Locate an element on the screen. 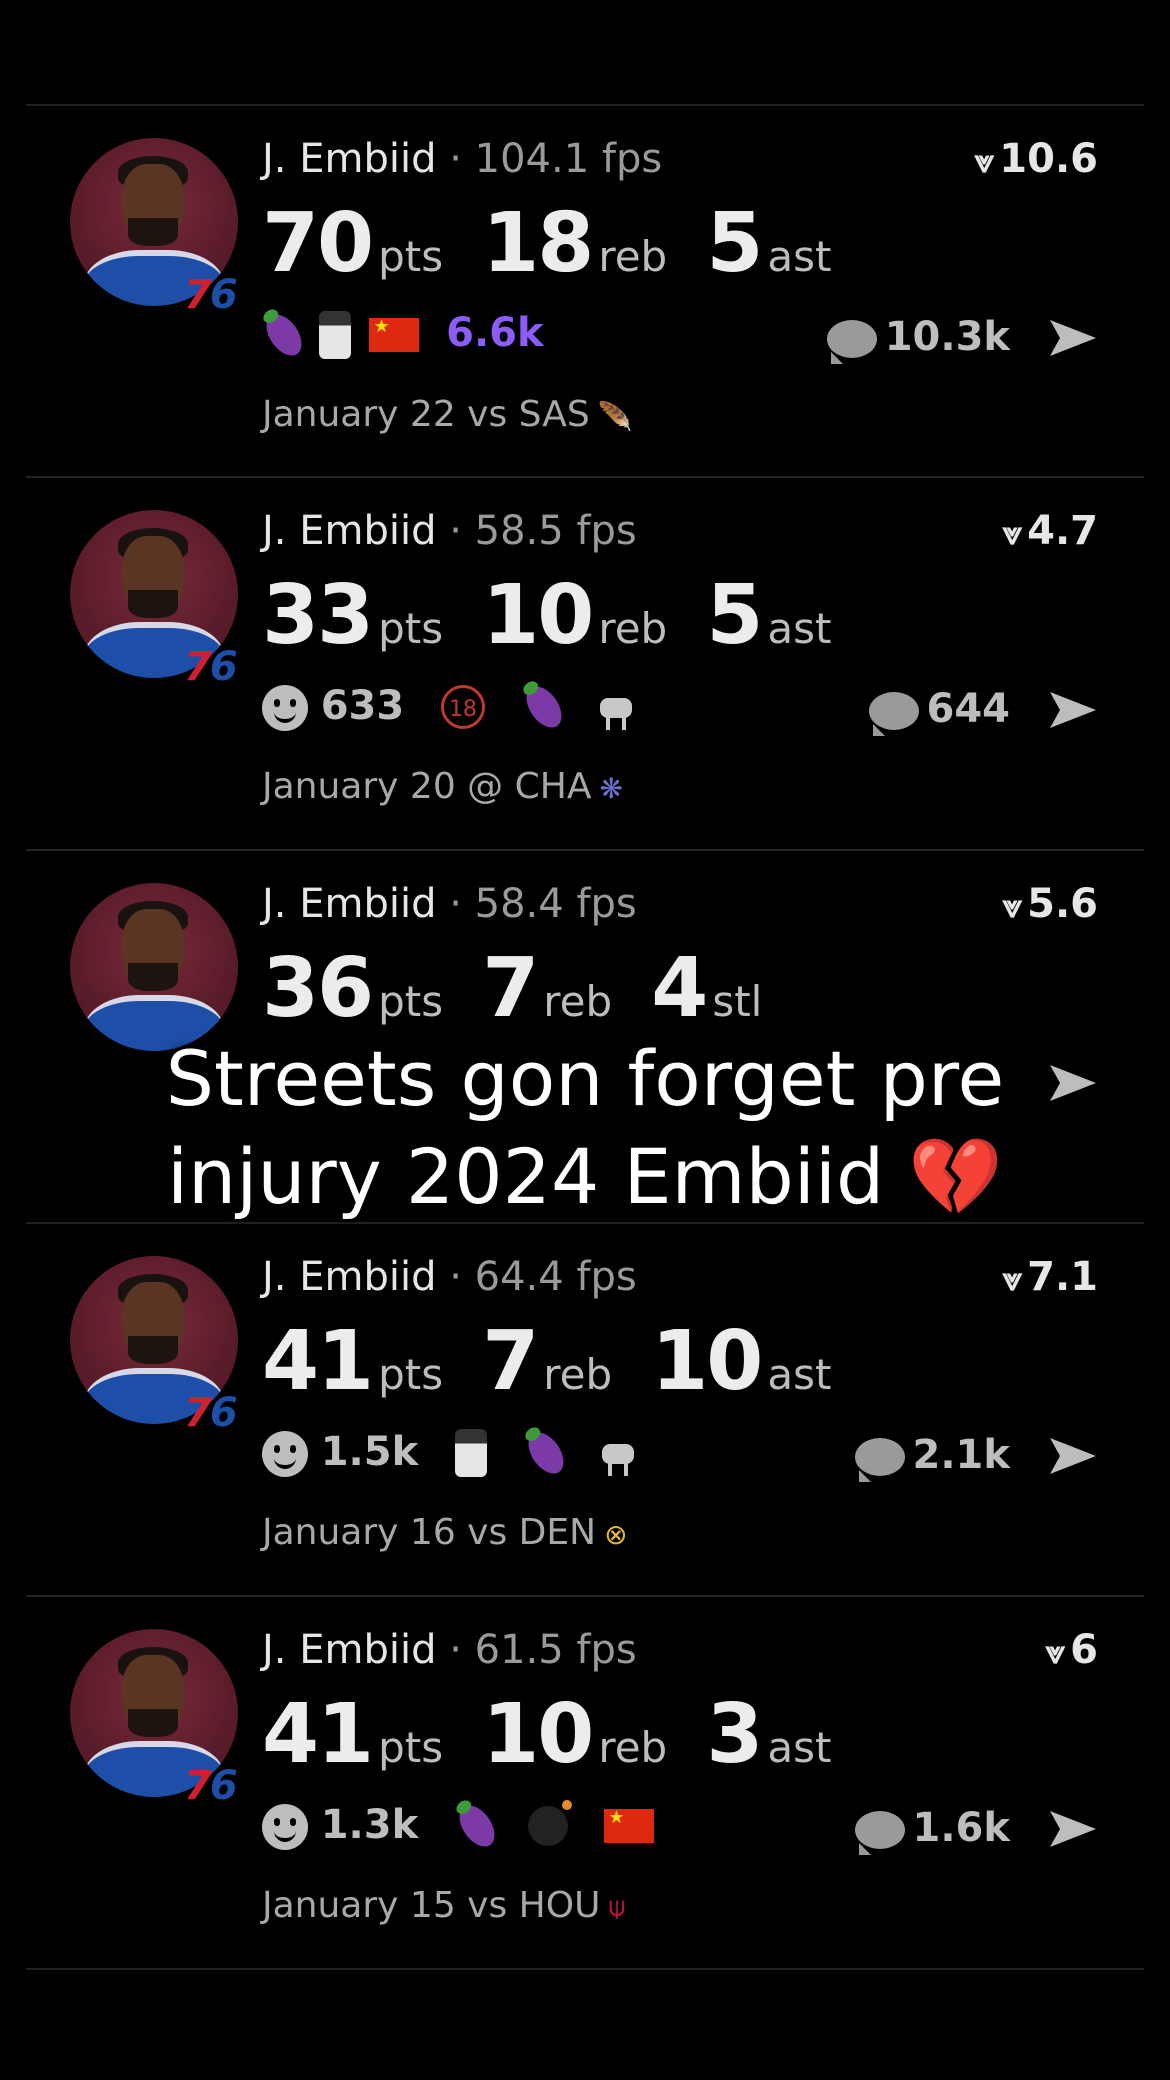  comments-button: 2.1k is located at coordinates (932, 1457).